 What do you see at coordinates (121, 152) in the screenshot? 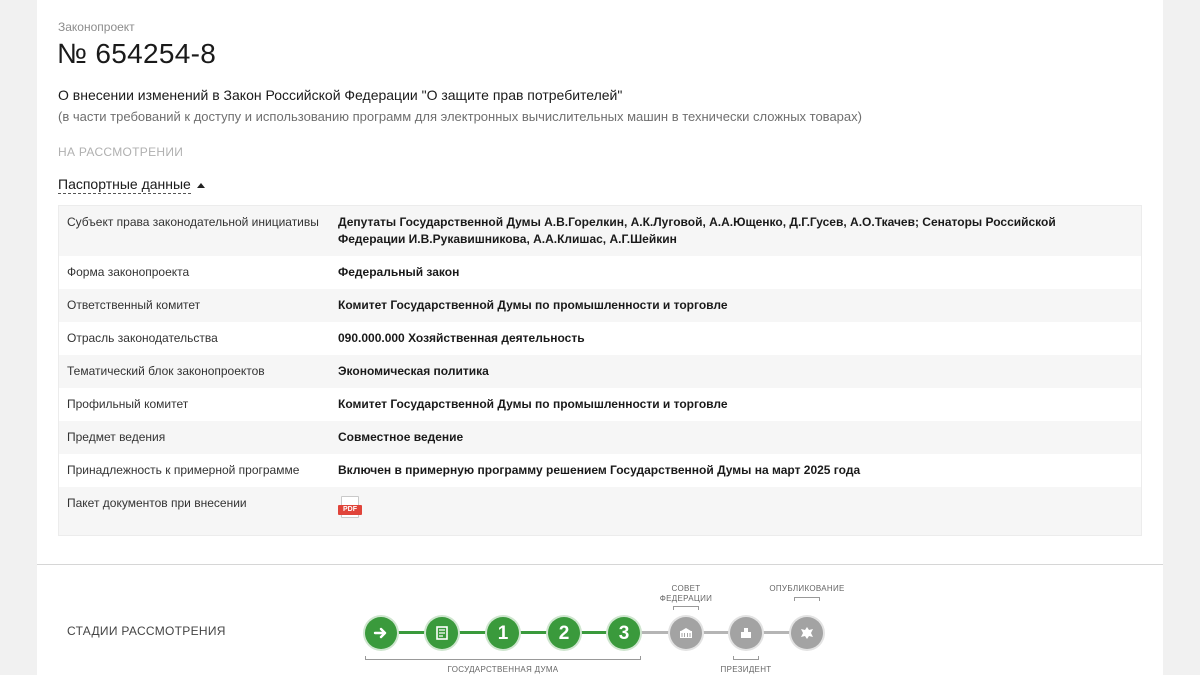
I see `bill-status: НА РАССМОТРЕНИИ` at bounding box center [121, 152].